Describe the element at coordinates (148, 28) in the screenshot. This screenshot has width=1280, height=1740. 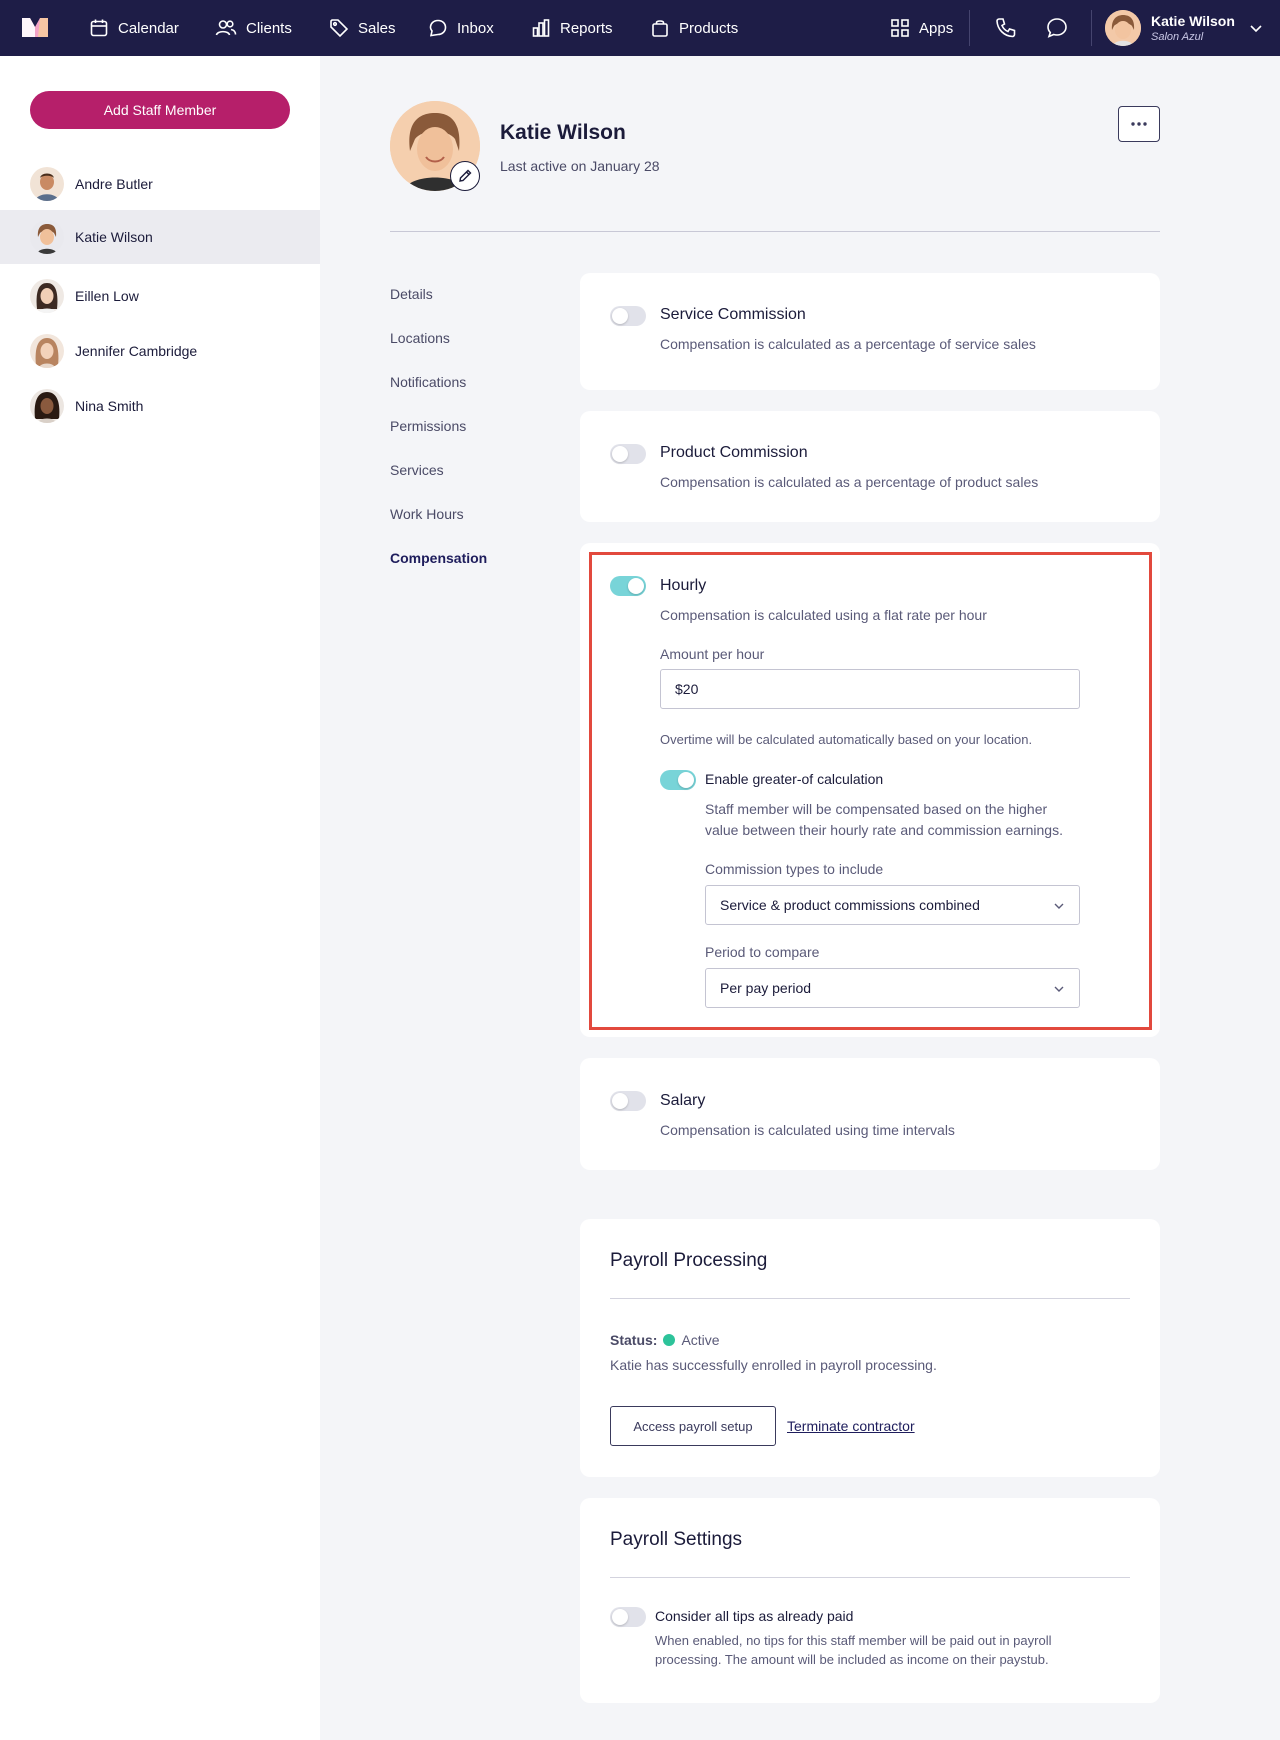
I see `nav-label: Calendar` at that location.